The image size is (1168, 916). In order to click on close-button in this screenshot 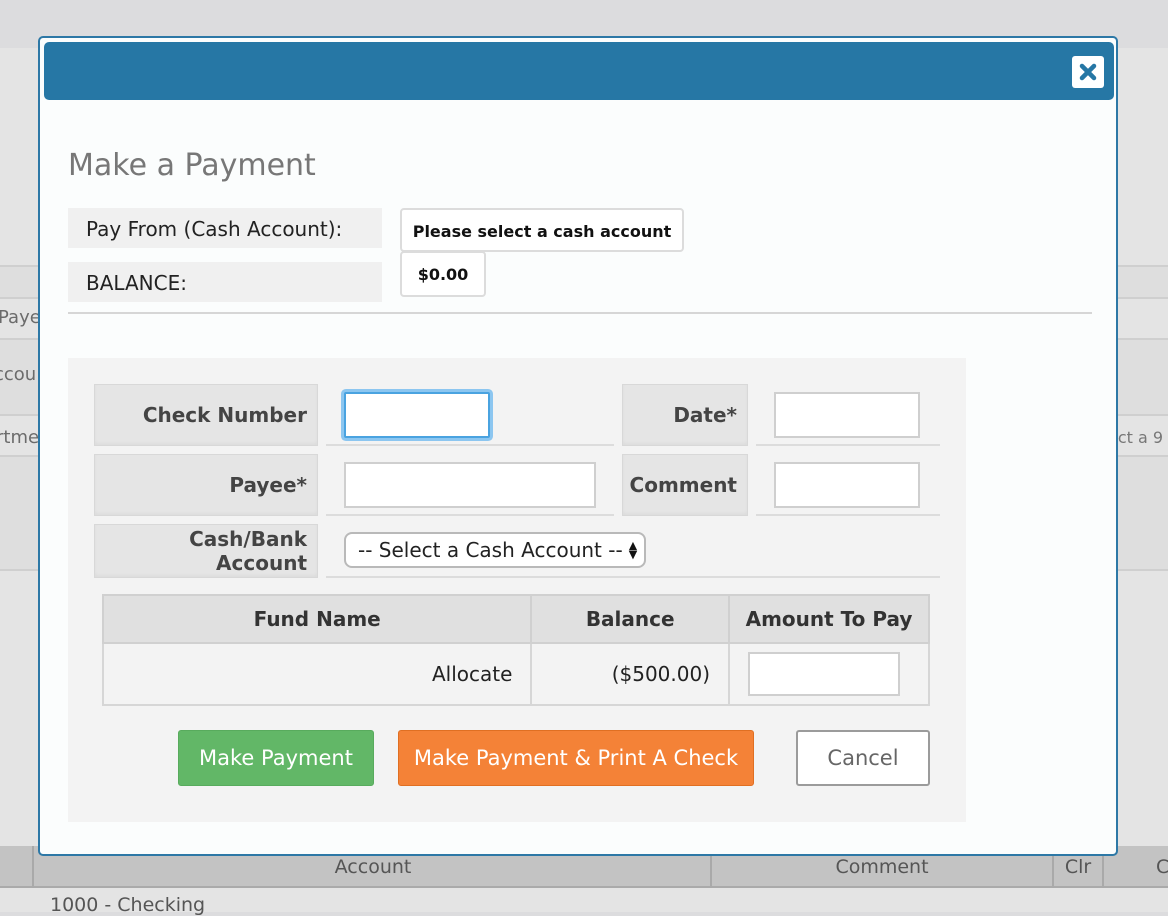, I will do `click(1088, 72)`.